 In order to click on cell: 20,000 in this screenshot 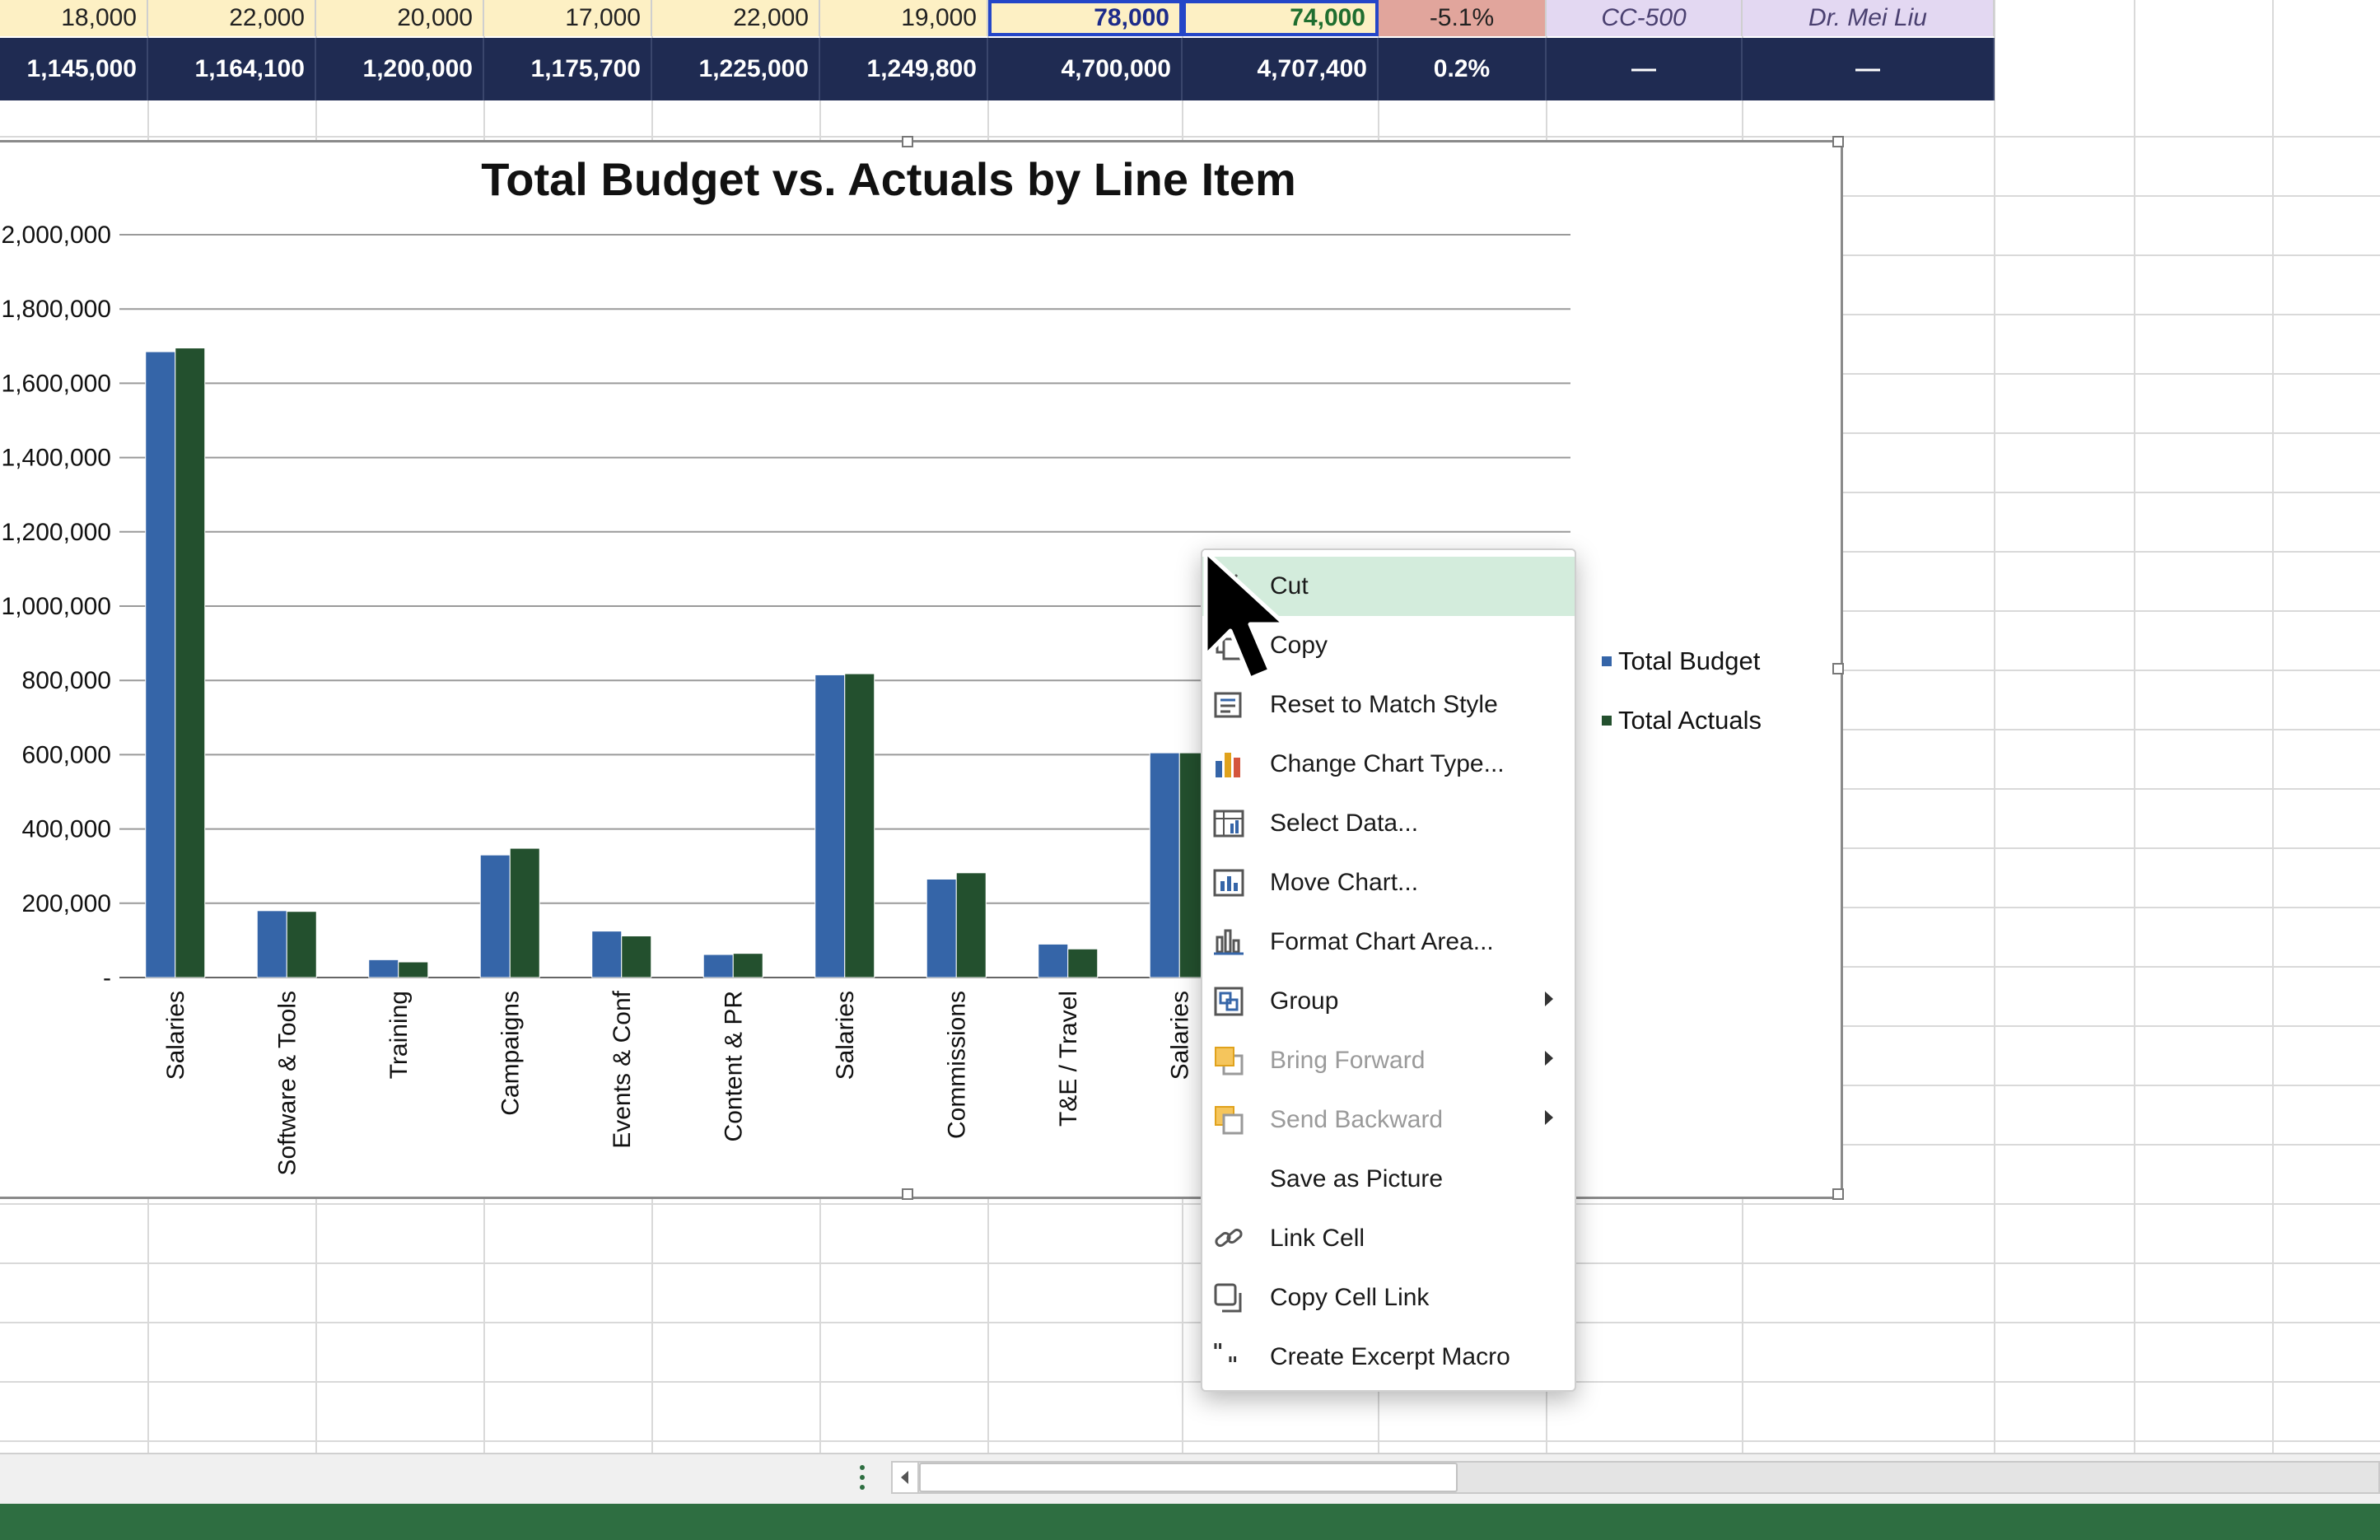, I will do `click(400, 18)`.